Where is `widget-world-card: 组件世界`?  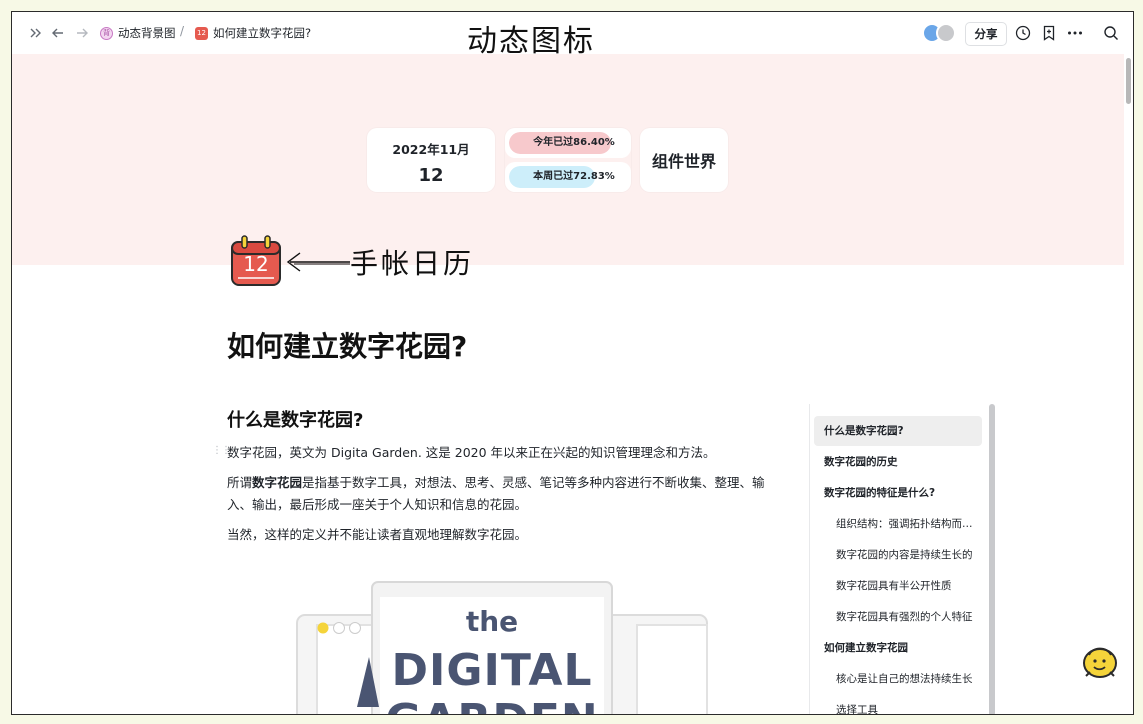 widget-world-card: 组件世界 is located at coordinates (684, 160).